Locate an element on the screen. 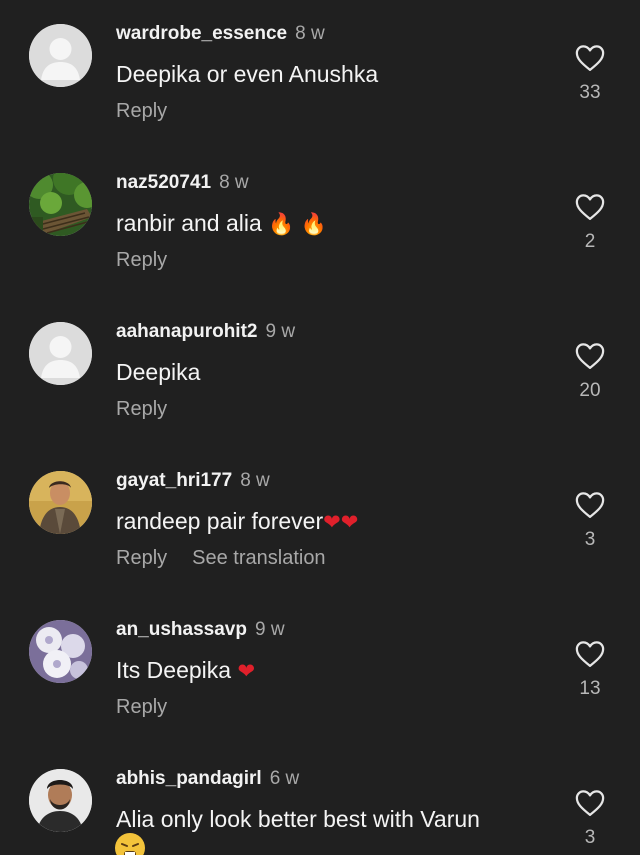 This screenshot has height=855, width=640. username: an_ushassavp is located at coordinates (181, 629).